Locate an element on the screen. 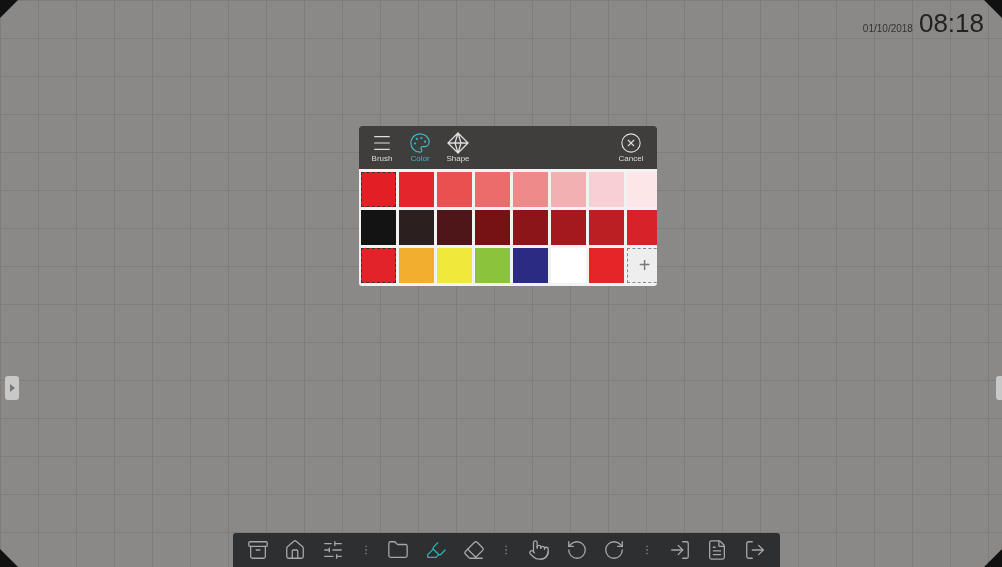 The width and height of the screenshot is (1002, 567). cancel-button: Cancel is located at coordinates (631, 147).